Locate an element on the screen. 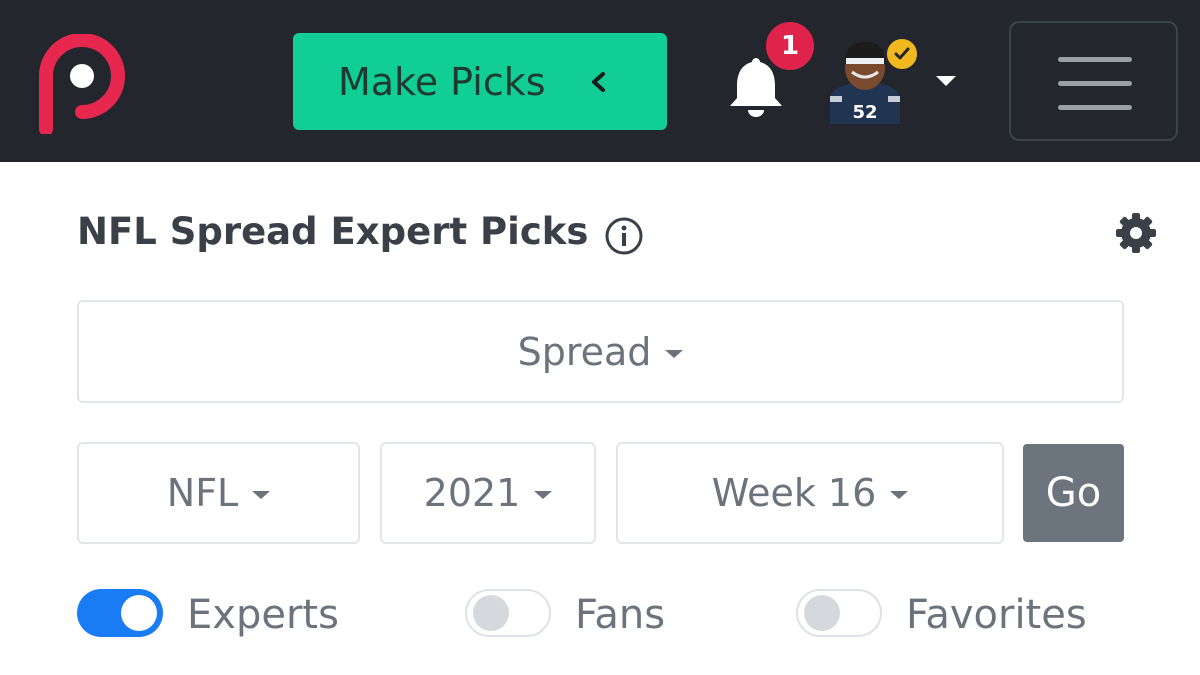 This screenshot has width=1200, height=675. make-picks-label: Make Picks is located at coordinates (442, 82).